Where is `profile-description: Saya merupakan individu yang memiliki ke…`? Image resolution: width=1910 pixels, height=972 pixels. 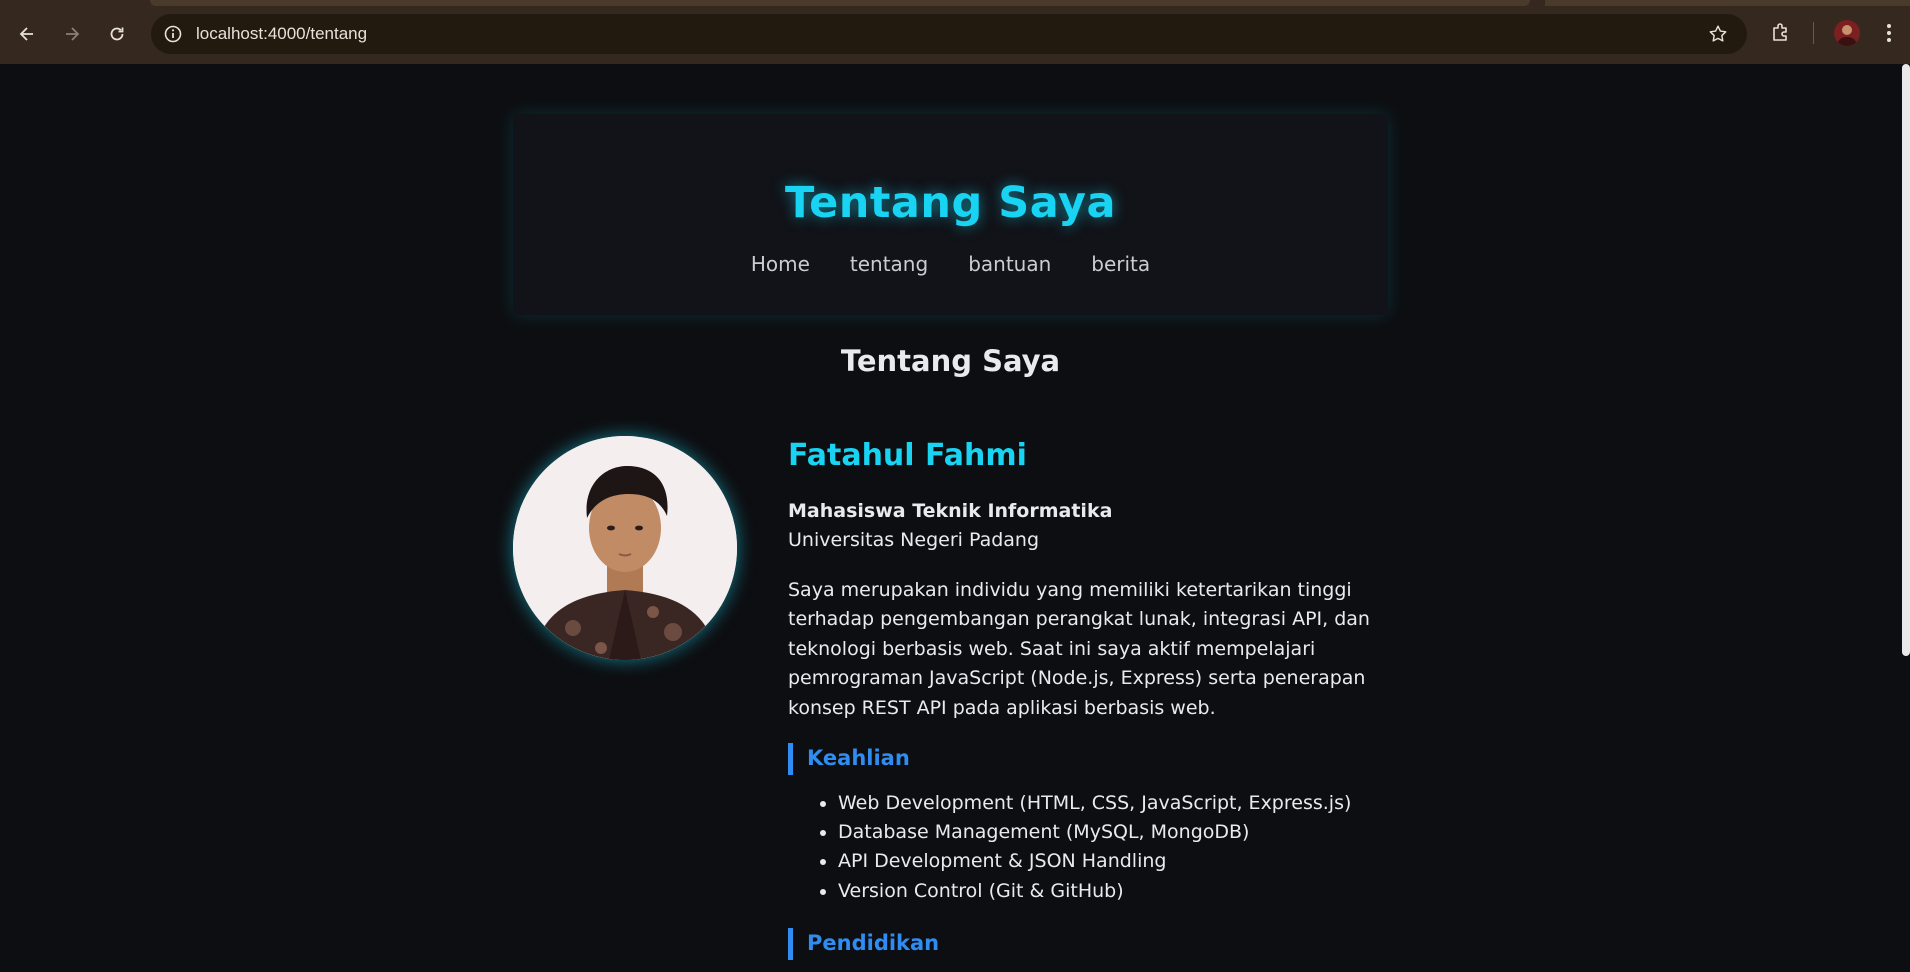
profile-description: Saya merupakan individu yang memiliki ke… is located at coordinates (1079, 648).